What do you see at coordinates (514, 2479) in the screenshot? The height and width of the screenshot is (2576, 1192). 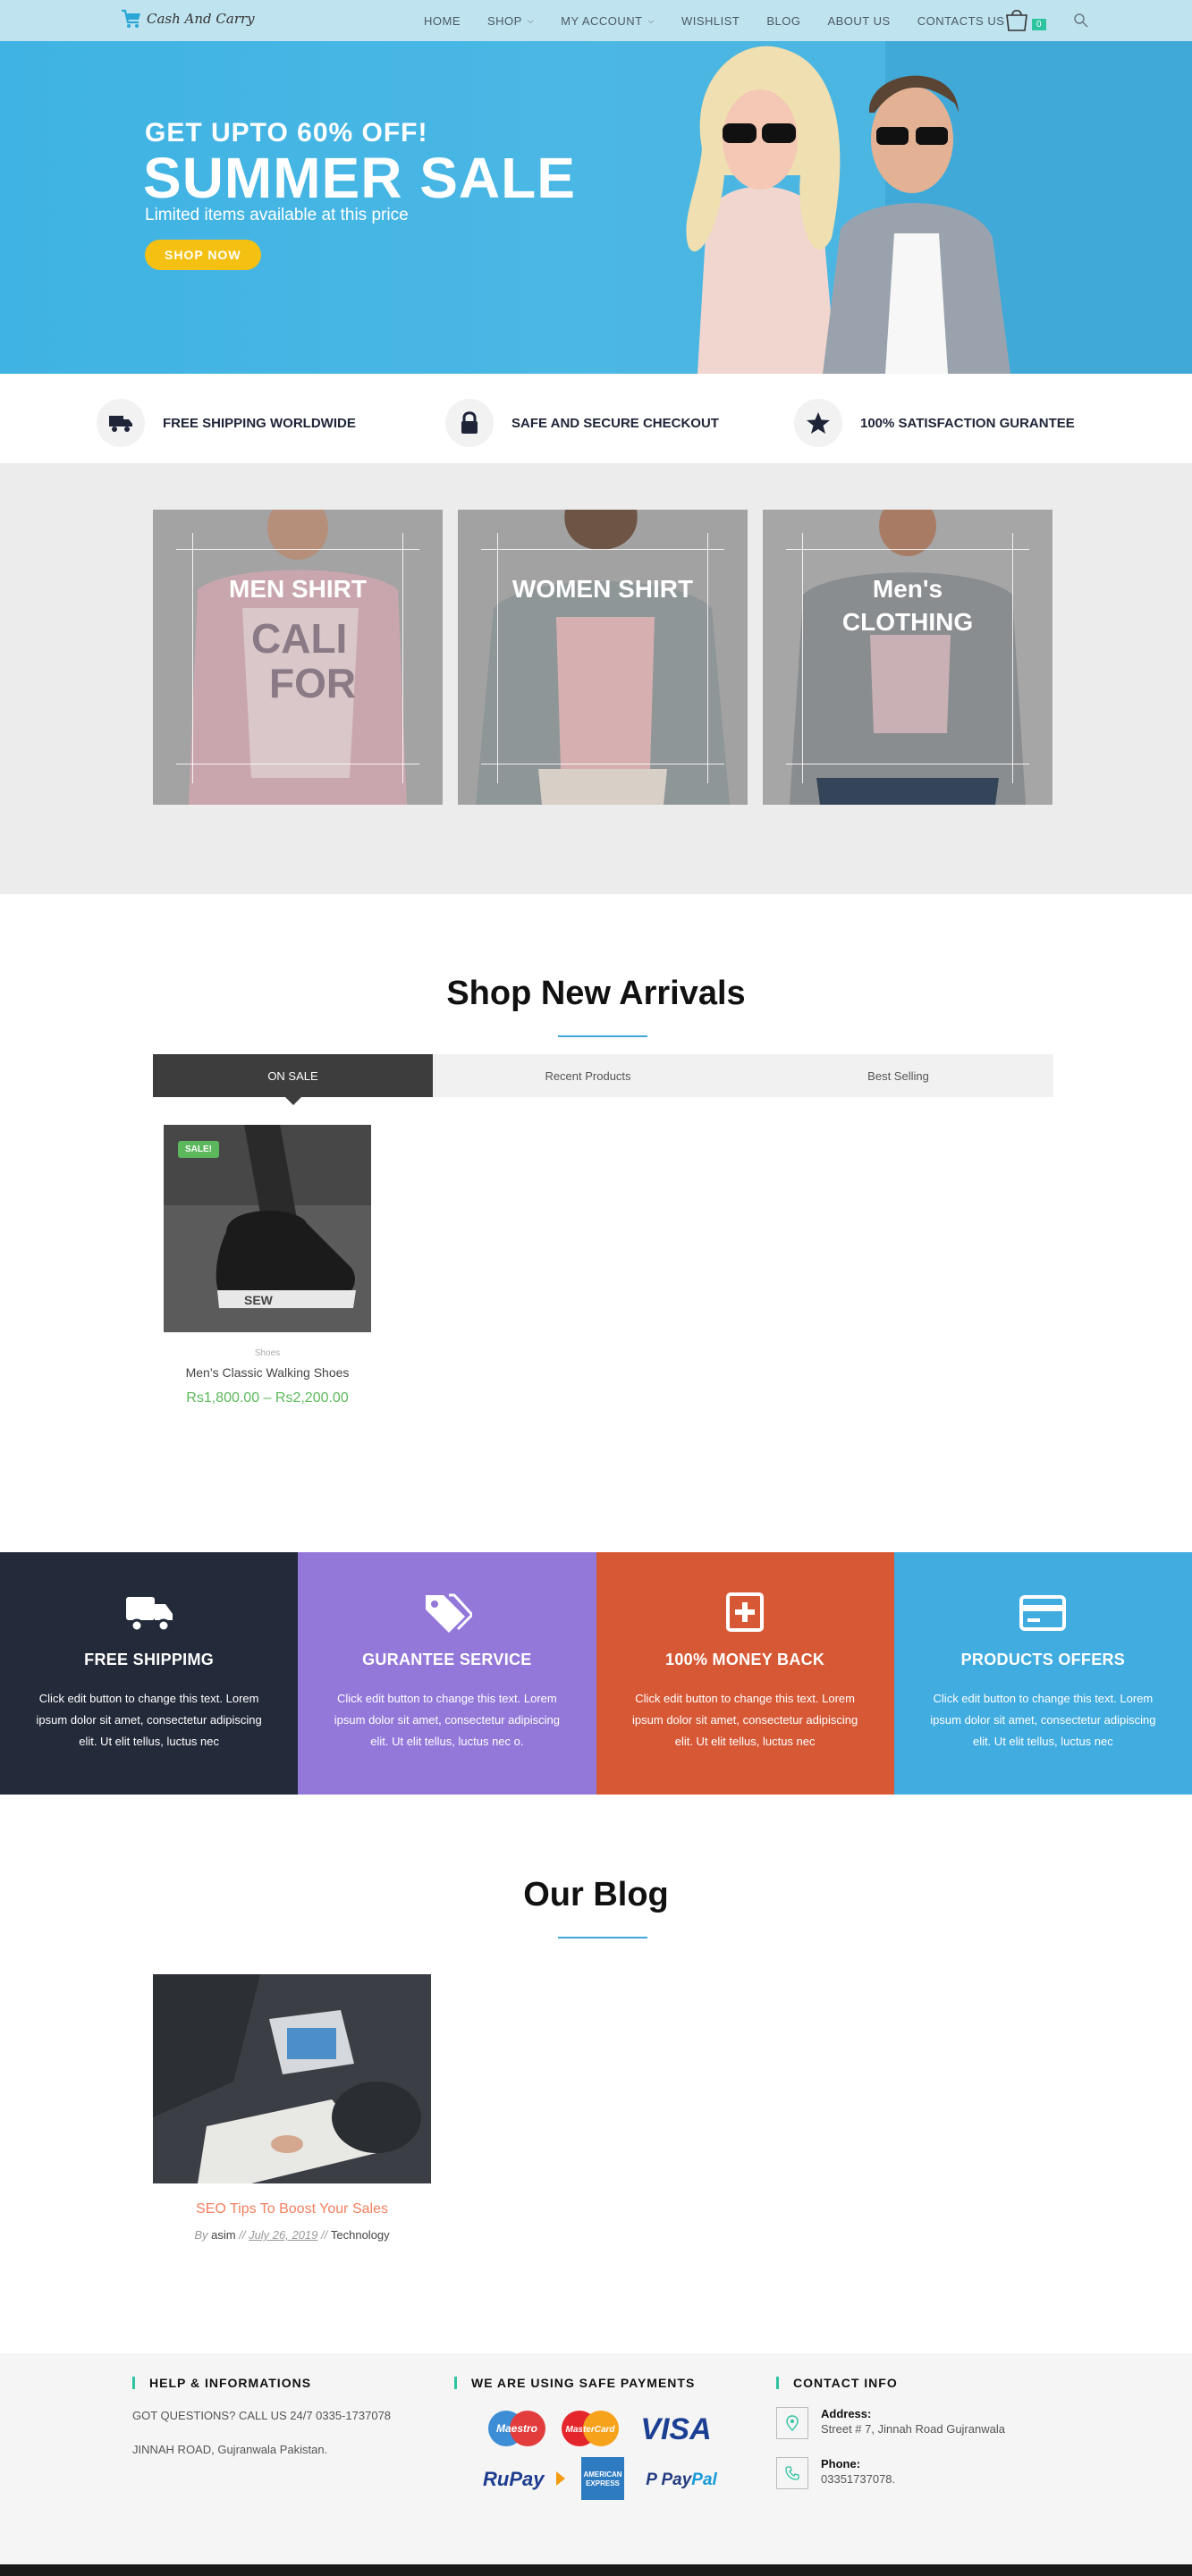 I see `svg-text: RuPay` at bounding box center [514, 2479].